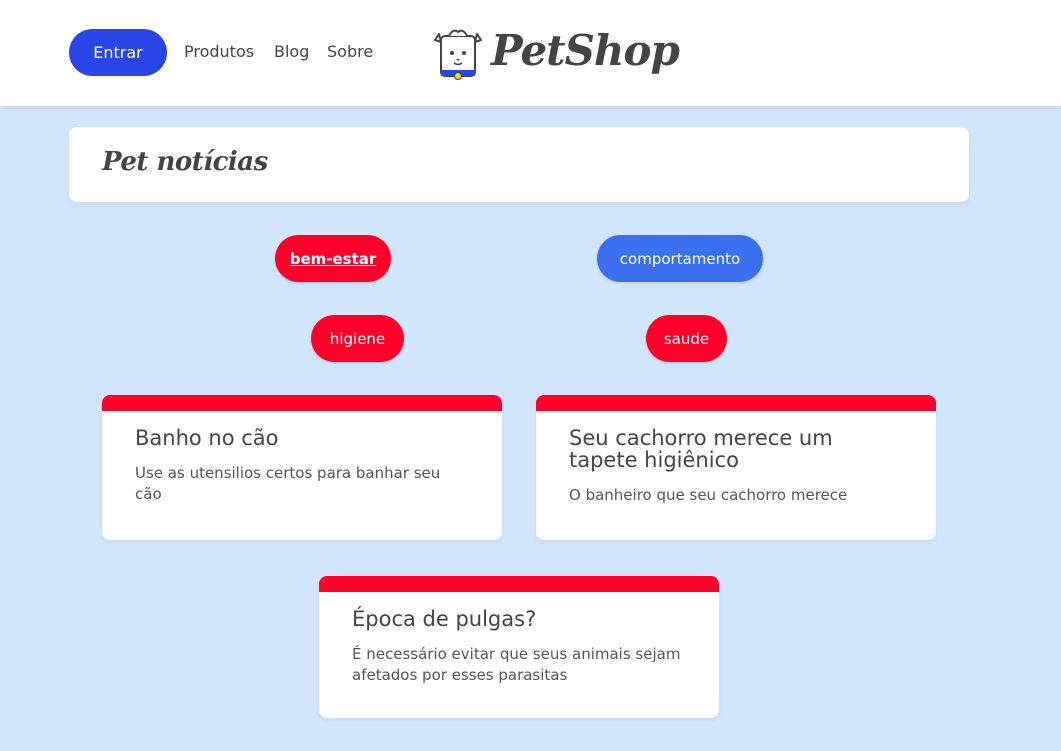 This screenshot has width=1061, height=751. I want to click on tag-bem-estar: bem-estar, so click(333, 258).